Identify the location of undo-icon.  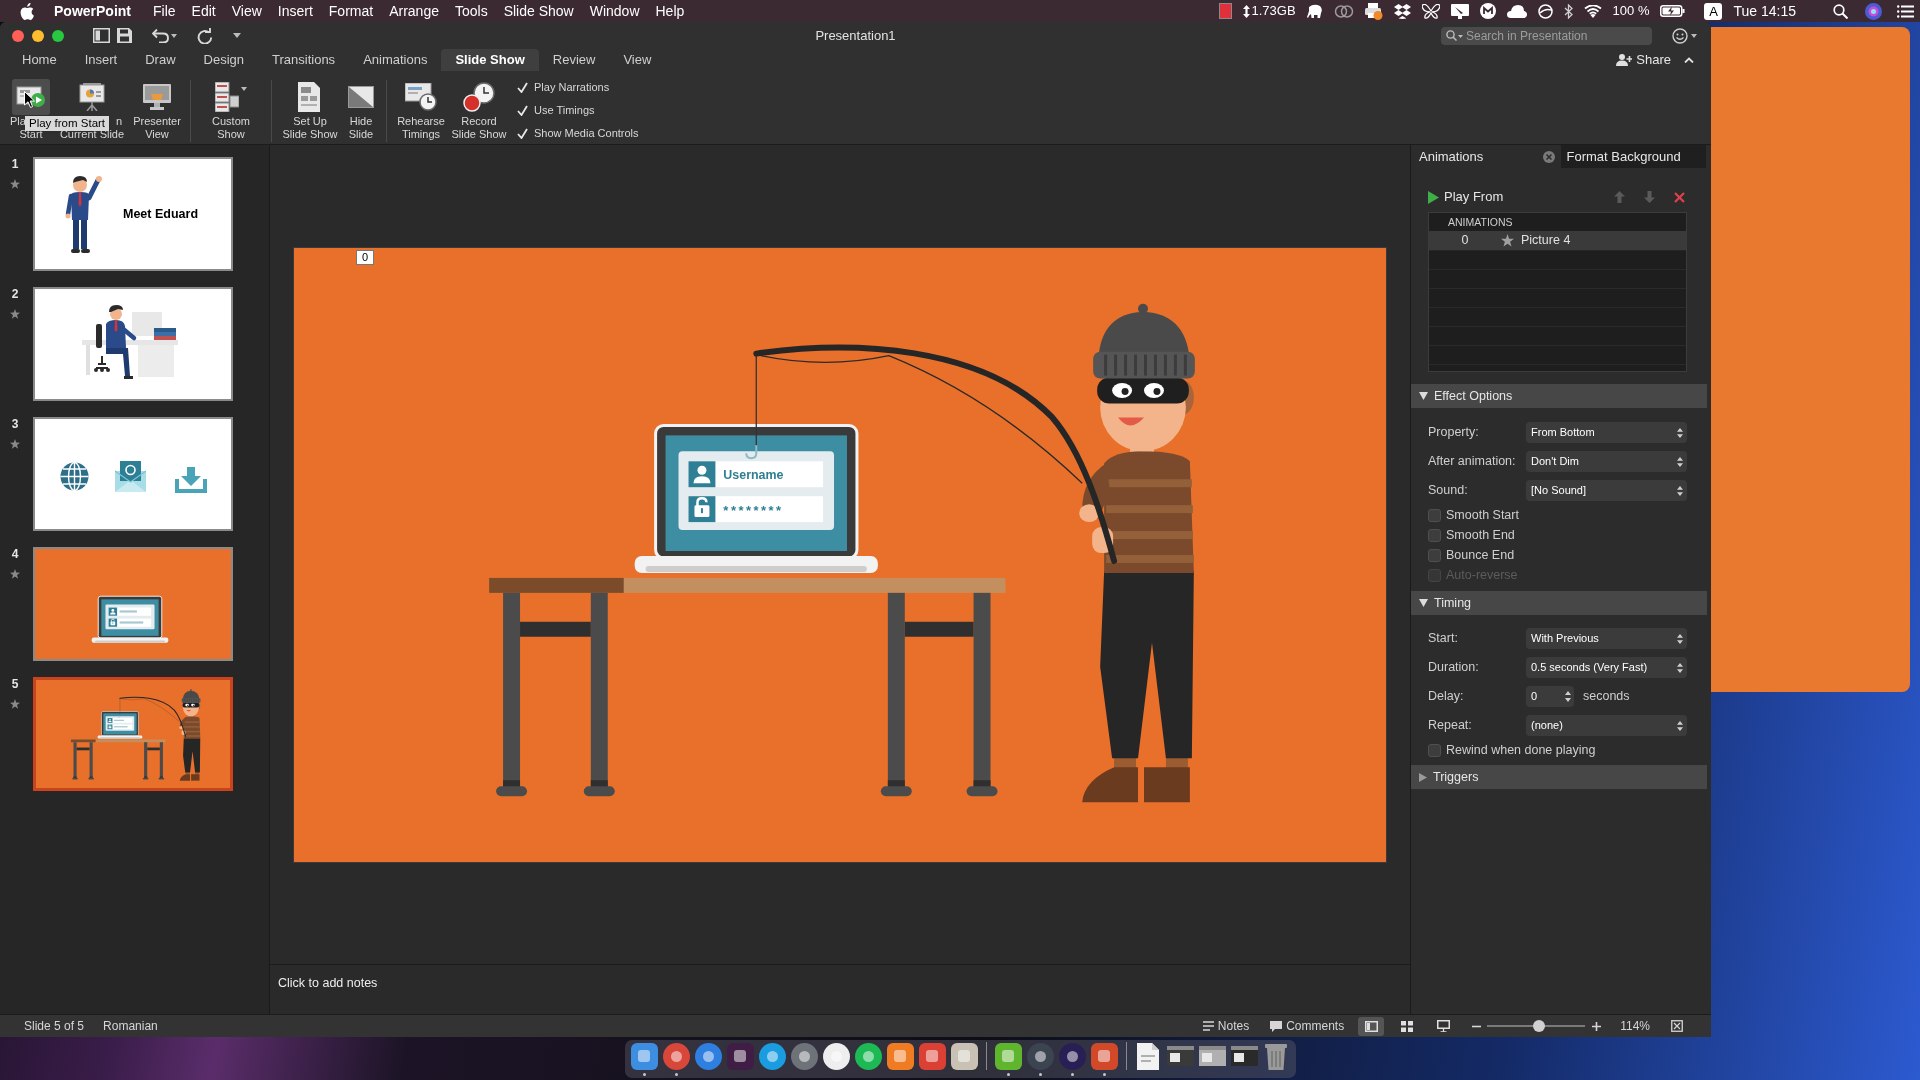
(160, 35).